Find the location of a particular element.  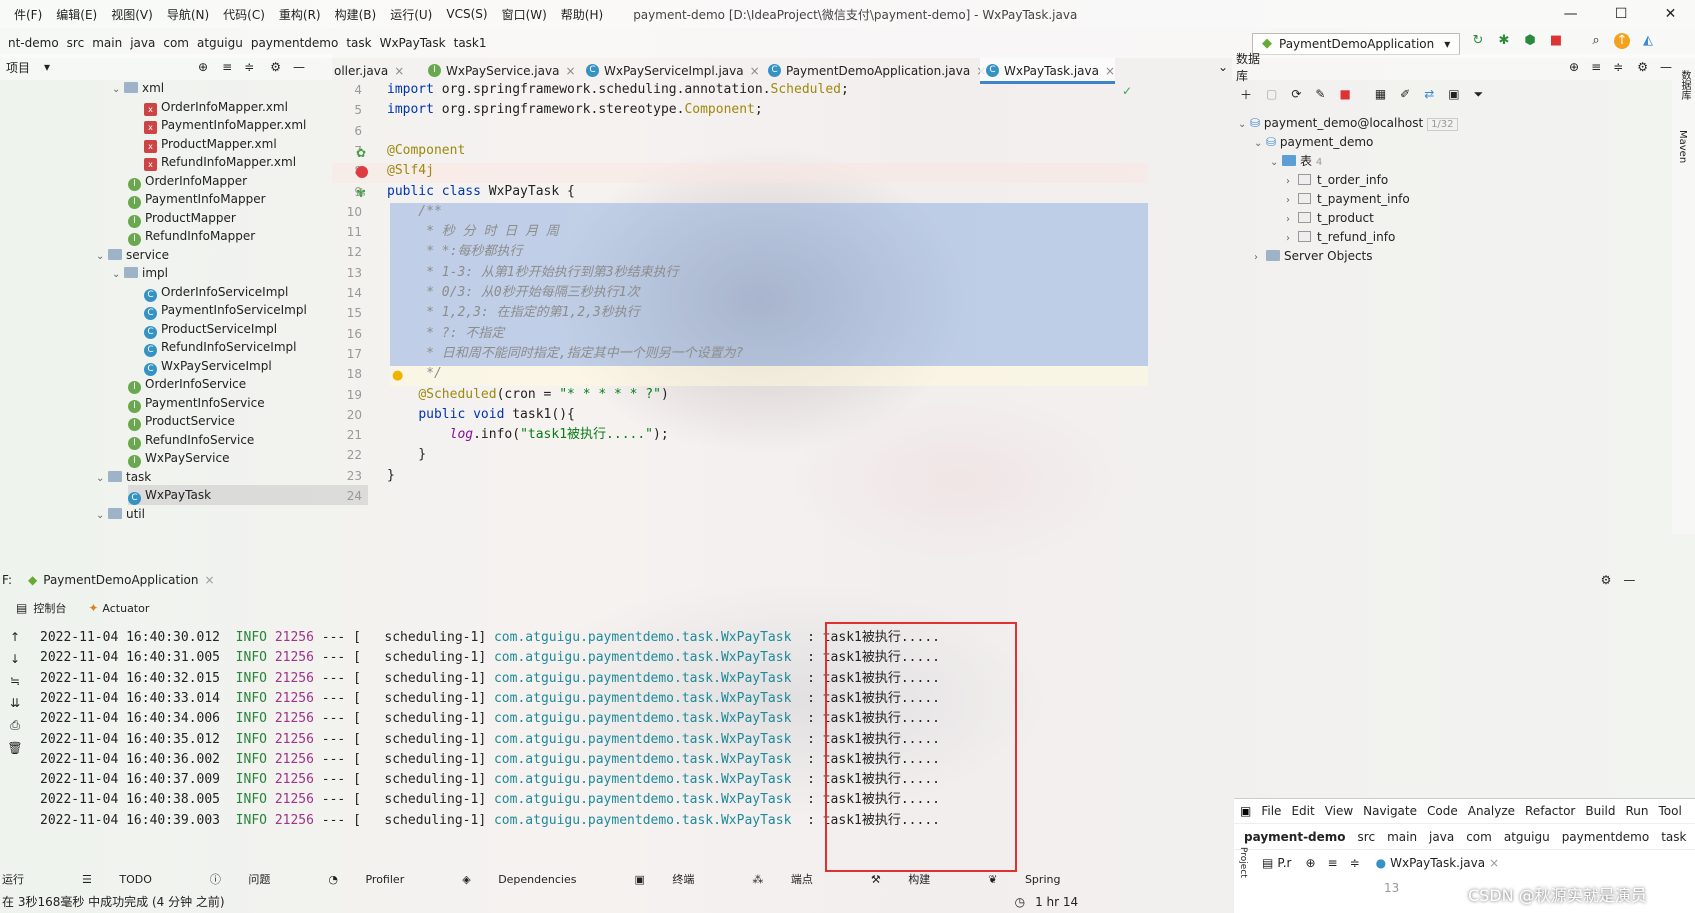

tree-item: I RefundInfoService is located at coordinates (191, 440).